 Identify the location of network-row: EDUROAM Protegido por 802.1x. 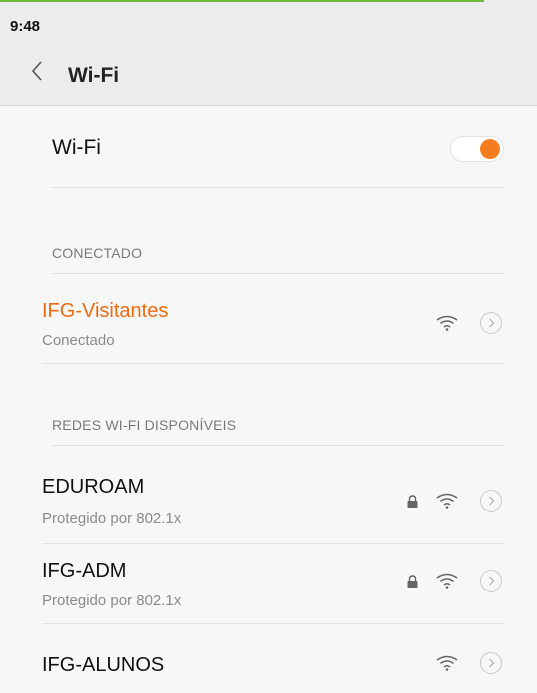
(273, 503).